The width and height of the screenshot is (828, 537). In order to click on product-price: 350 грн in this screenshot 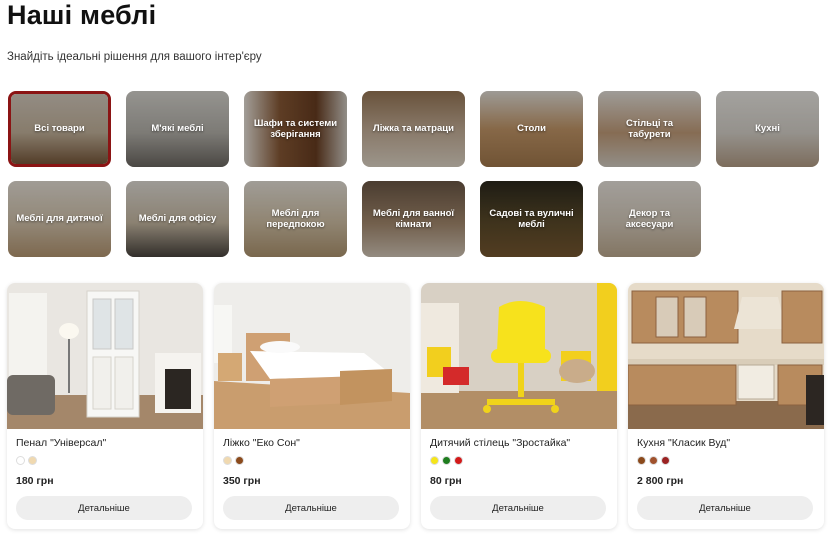, I will do `click(242, 481)`.